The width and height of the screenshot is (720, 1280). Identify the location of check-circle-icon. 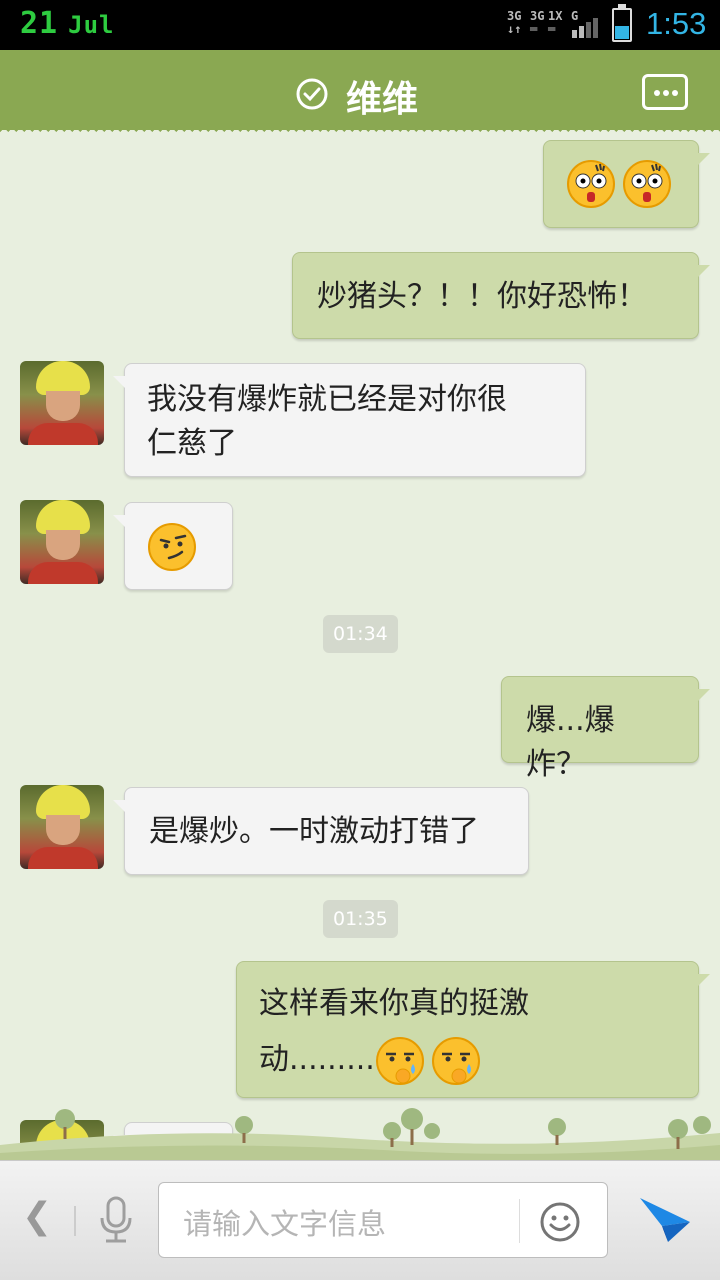
(312, 94).